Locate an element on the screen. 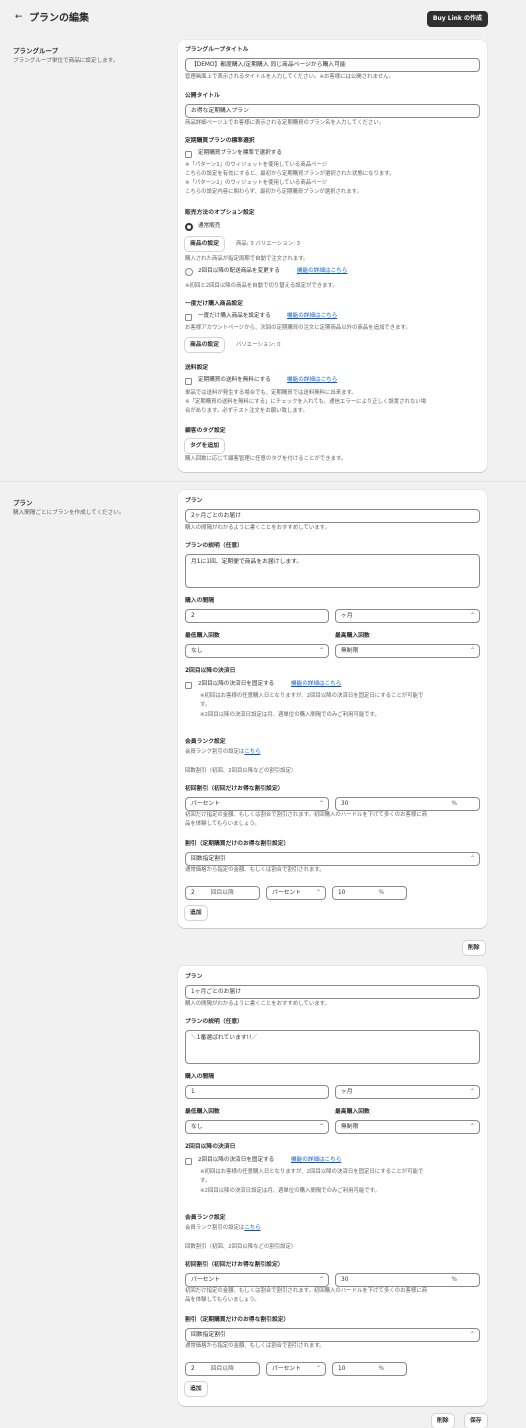 The height and width of the screenshot is (1428, 526). default-note-4: こちらの設定内容に関わらず、最初から定期購買プランが選択されます。 is located at coordinates (273, 192).